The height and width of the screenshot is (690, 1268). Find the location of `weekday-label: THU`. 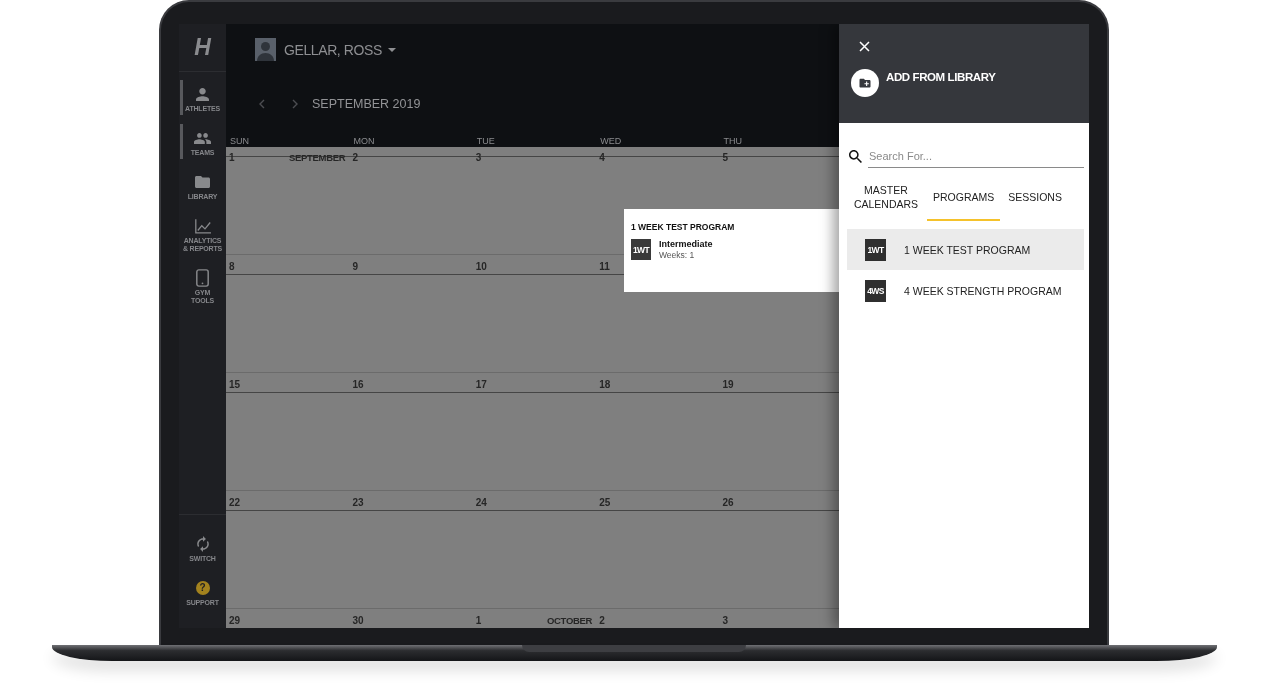

weekday-label: THU is located at coordinates (733, 141).